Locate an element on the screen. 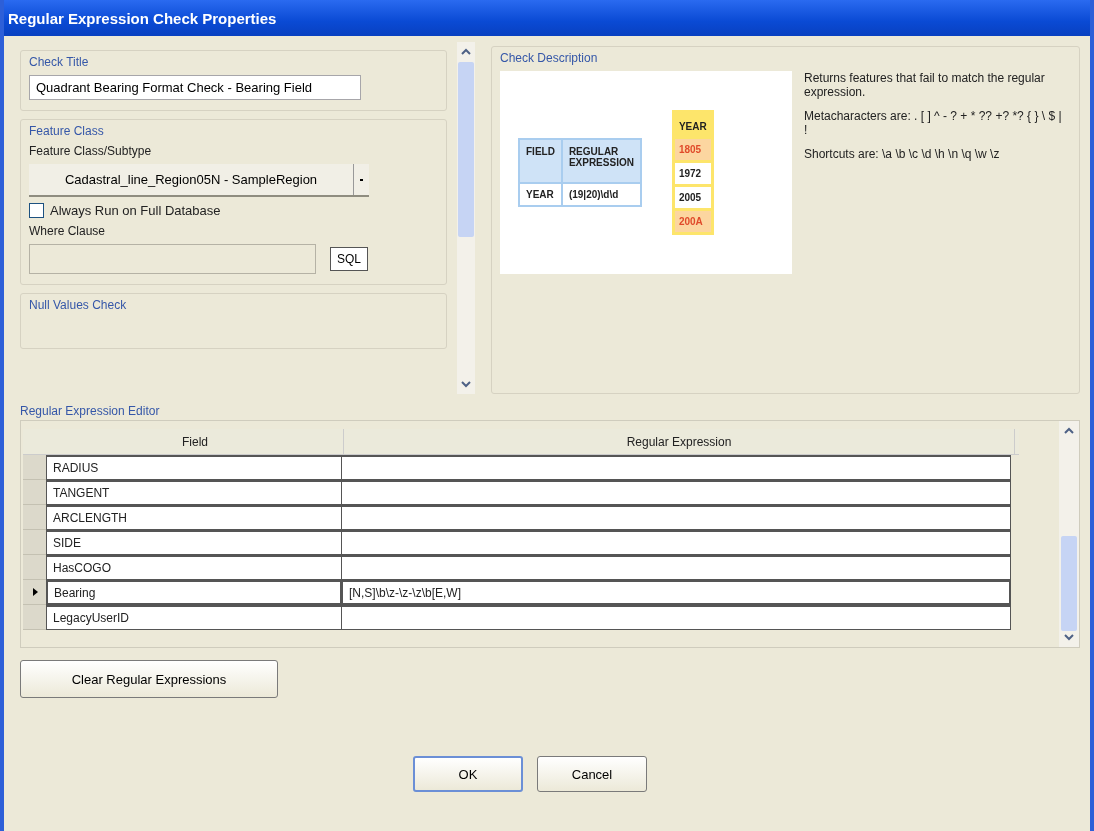 This screenshot has height=831, width=1094. section-label: Regular Expression Editor is located at coordinates (90, 411).